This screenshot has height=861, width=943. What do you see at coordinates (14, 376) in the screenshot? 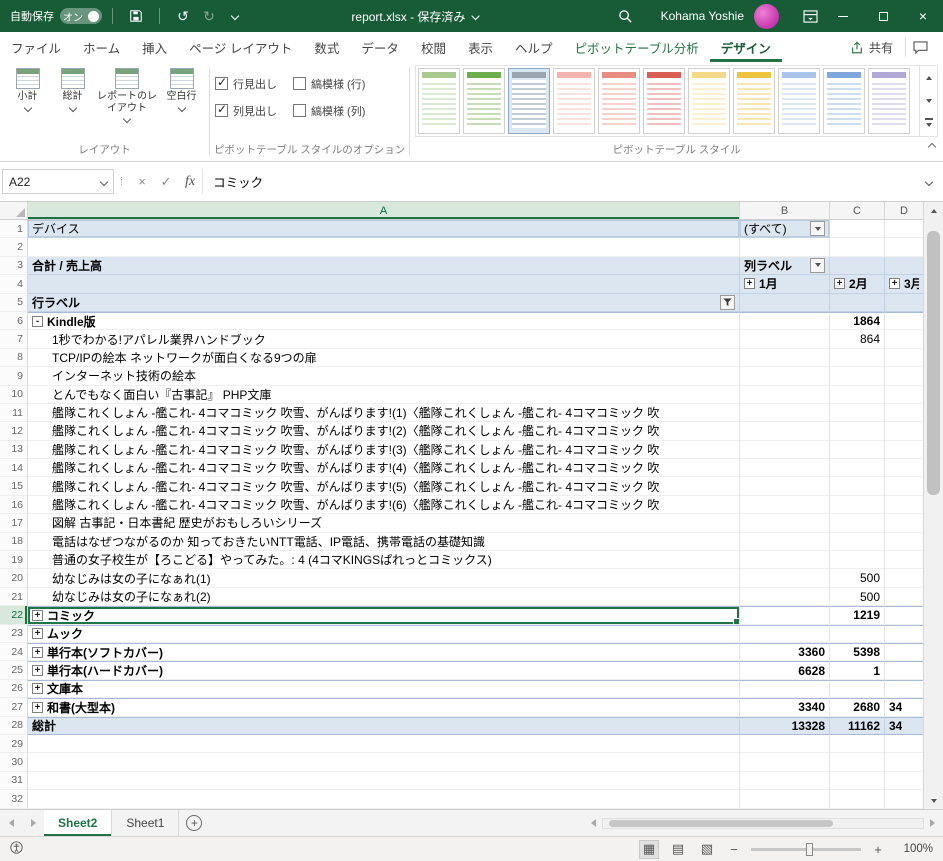
I see `row-header-9: 9` at bounding box center [14, 376].